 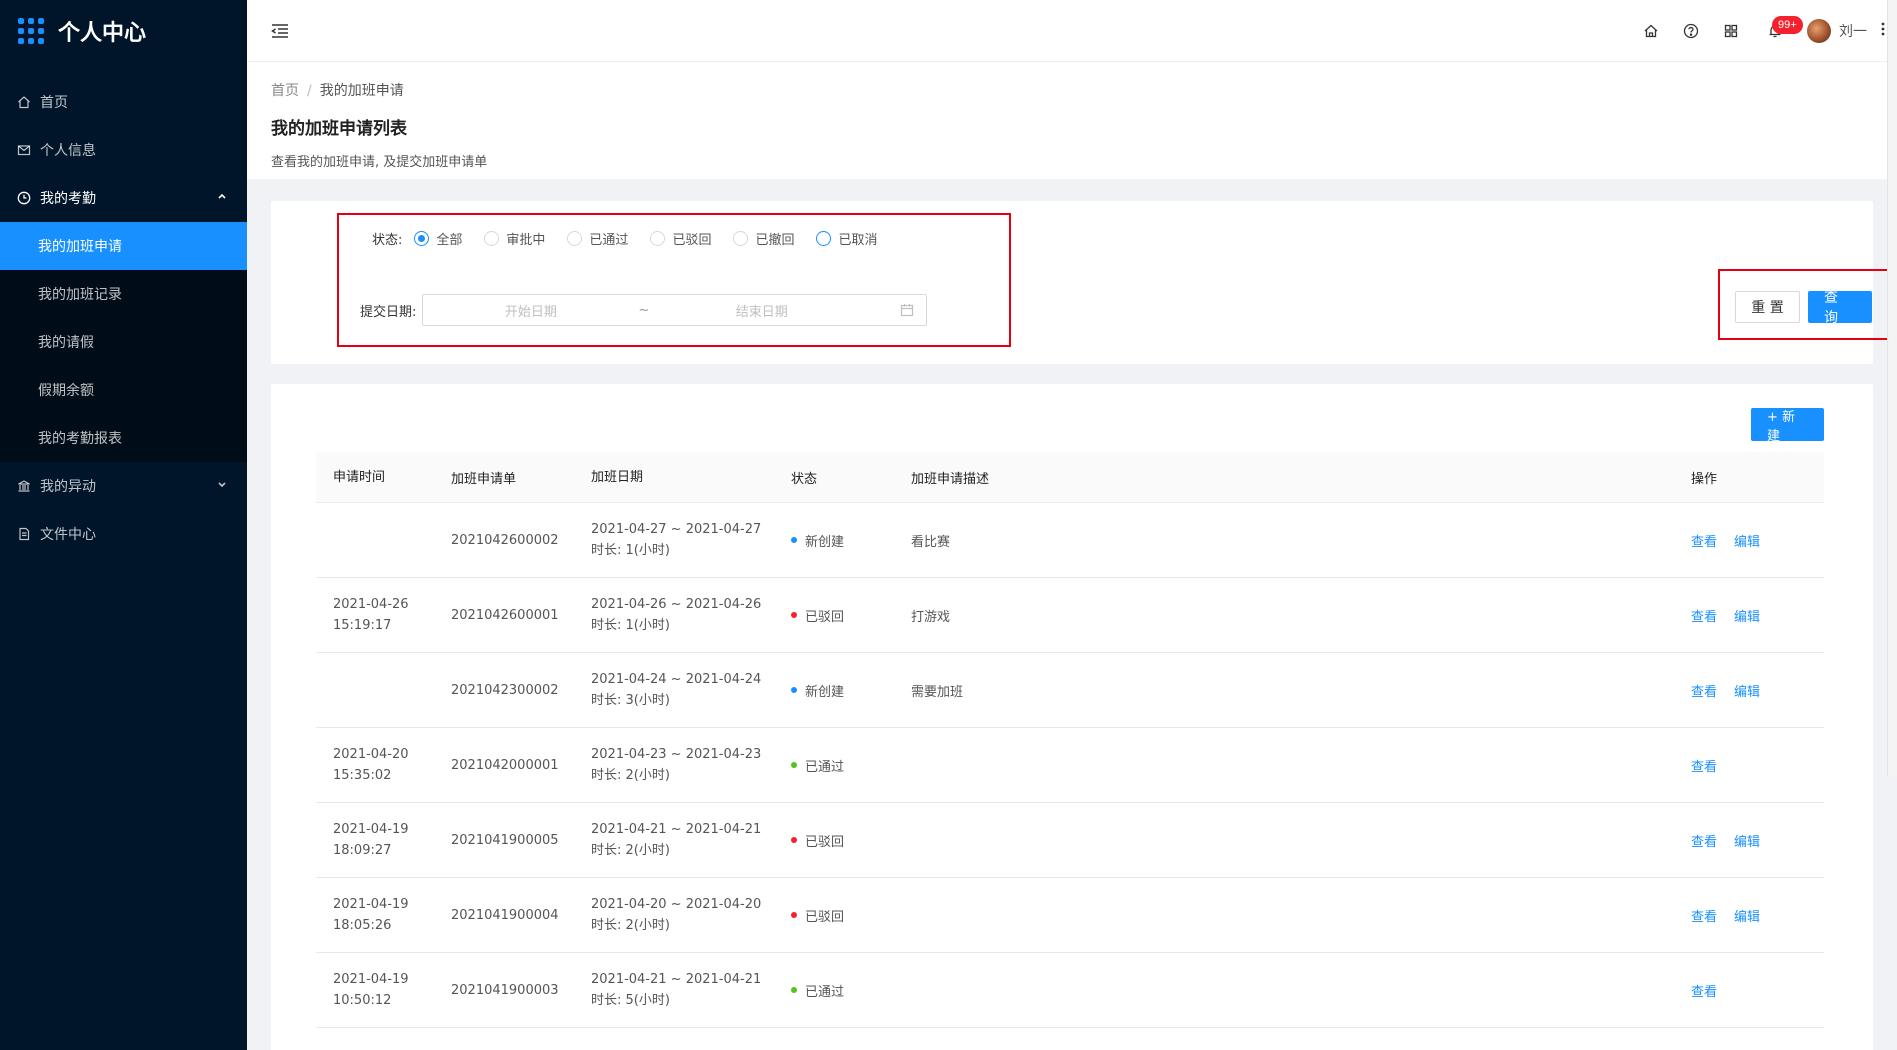 I want to click on cell-form-number: 2021041900005, so click(x=505, y=840).